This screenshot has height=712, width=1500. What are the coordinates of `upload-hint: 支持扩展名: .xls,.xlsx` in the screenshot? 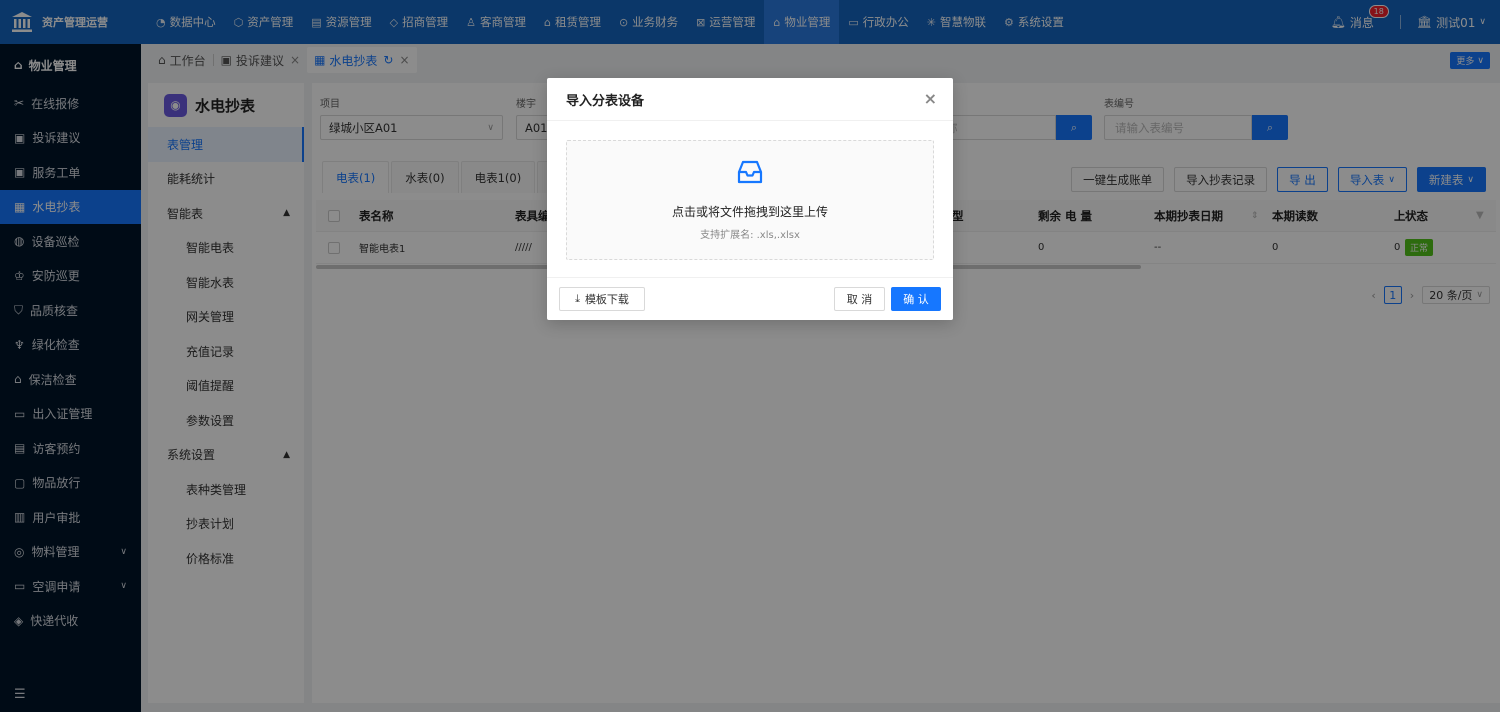 It's located at (750, 235).